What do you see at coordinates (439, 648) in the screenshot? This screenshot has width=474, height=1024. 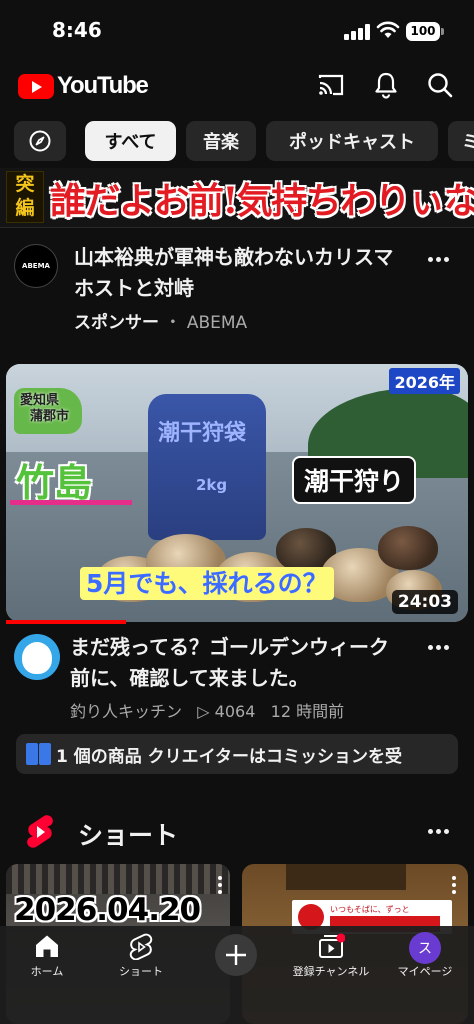 I see `video-more-options-icon` at bounding box center [439, 648].